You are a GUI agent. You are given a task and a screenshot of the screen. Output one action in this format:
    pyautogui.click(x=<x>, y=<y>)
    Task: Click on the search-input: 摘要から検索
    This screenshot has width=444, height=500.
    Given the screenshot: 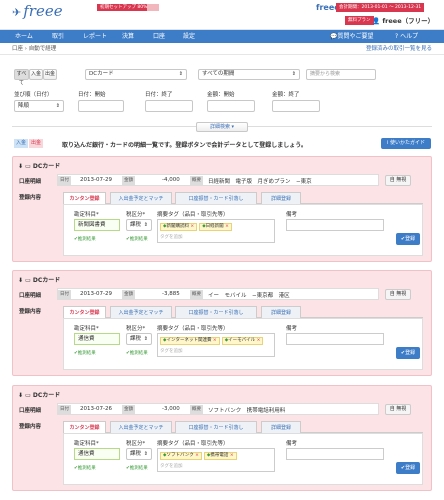 What is the action you would take?
    pyautogui.click(x=341, y=74)
    